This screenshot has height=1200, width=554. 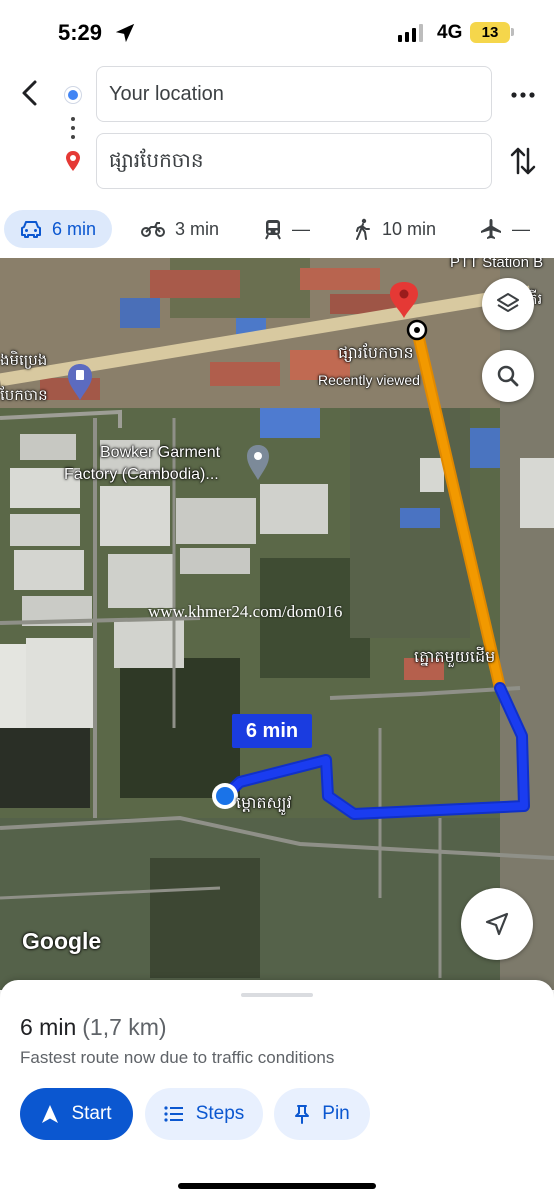 What do you see at coordinates (369, 380) in the screenshot?
I see `map-label-recently-viewed: Recently viewed` at bounding box center [369, 380].